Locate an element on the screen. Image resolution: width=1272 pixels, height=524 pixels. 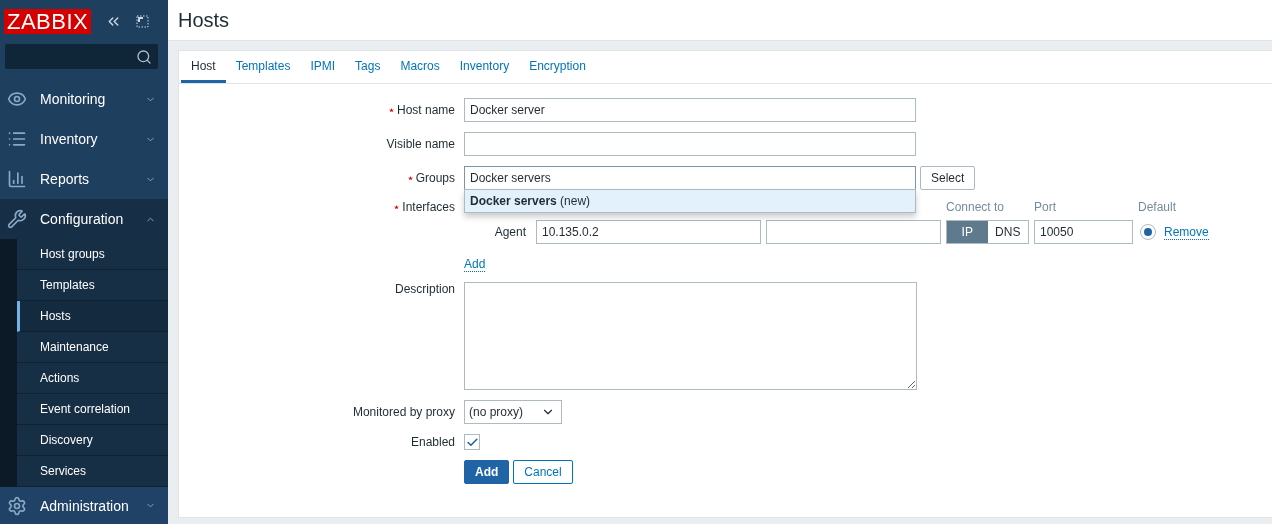
ip-address-field: 10.135.0.2 is located at coordinates (648, 232).